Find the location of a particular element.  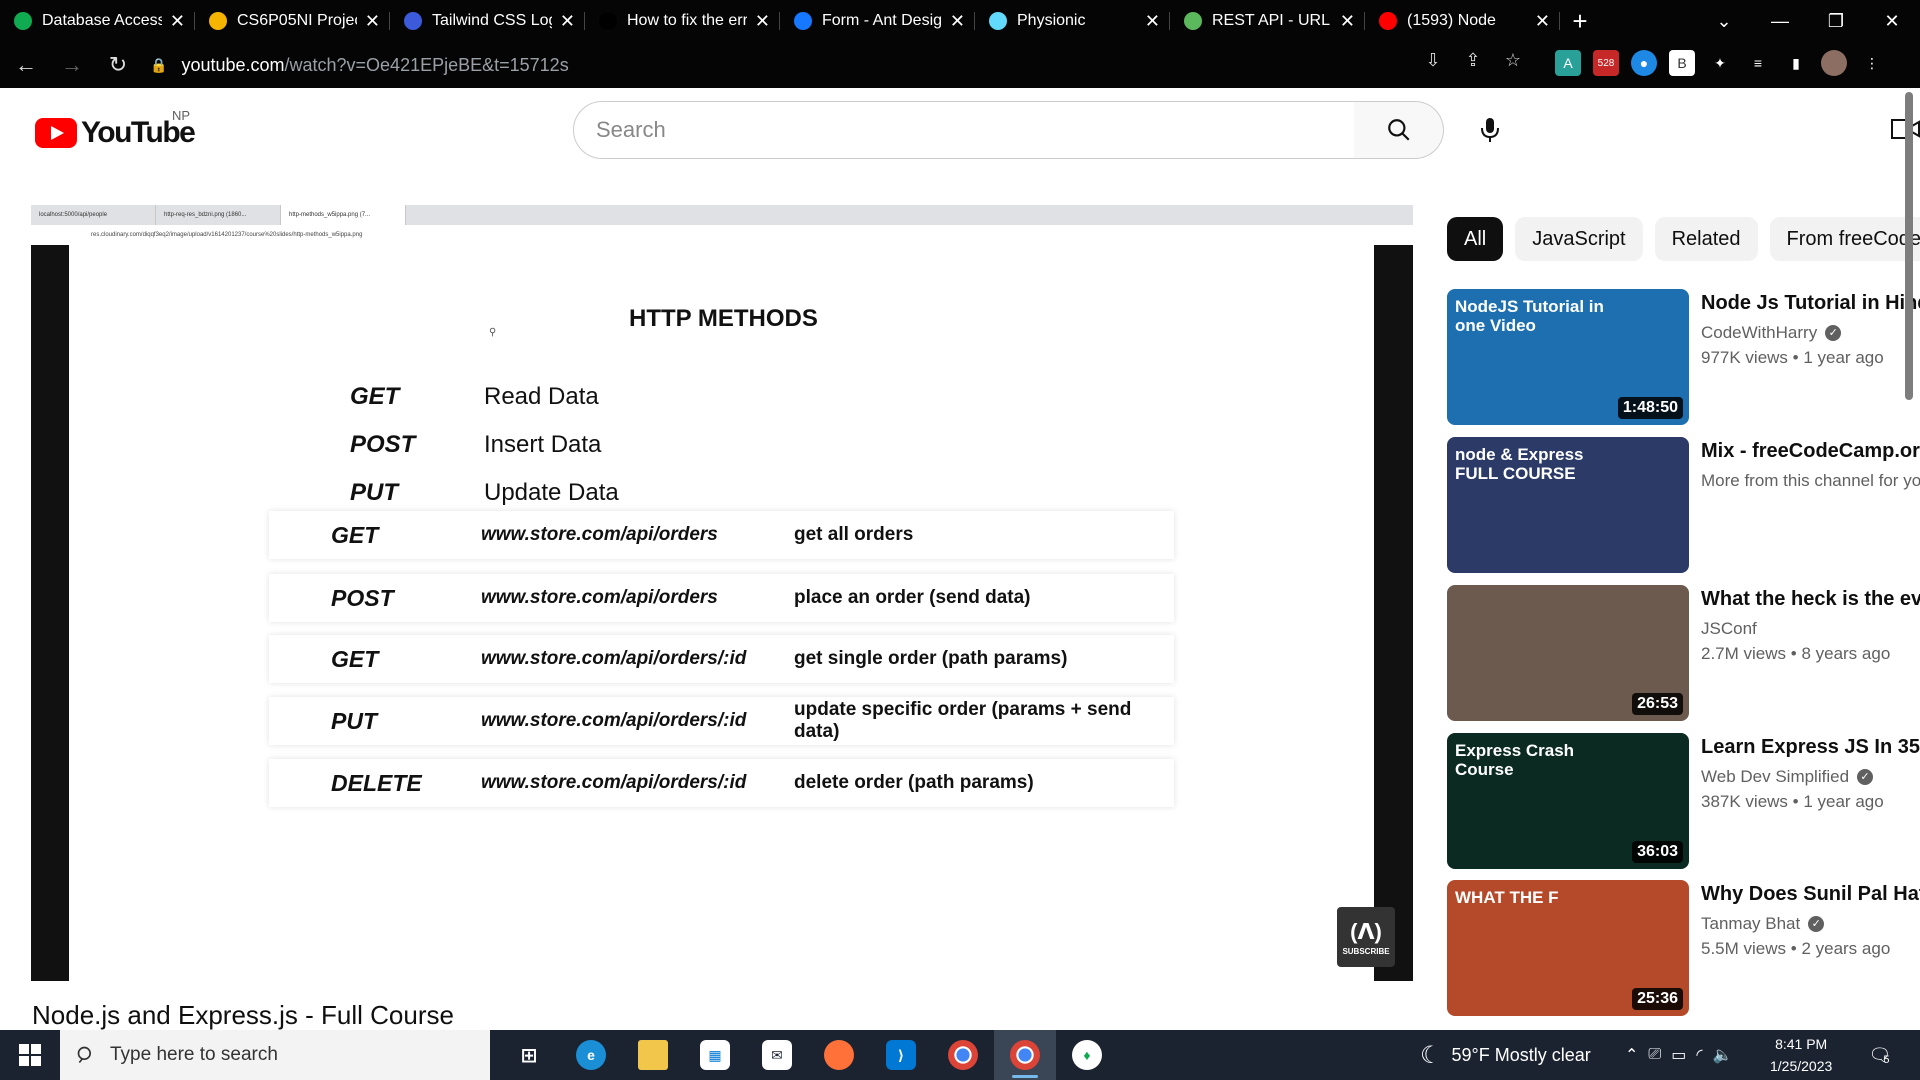

battery-icon: ▭ is located at coordinates (1678, 1055).